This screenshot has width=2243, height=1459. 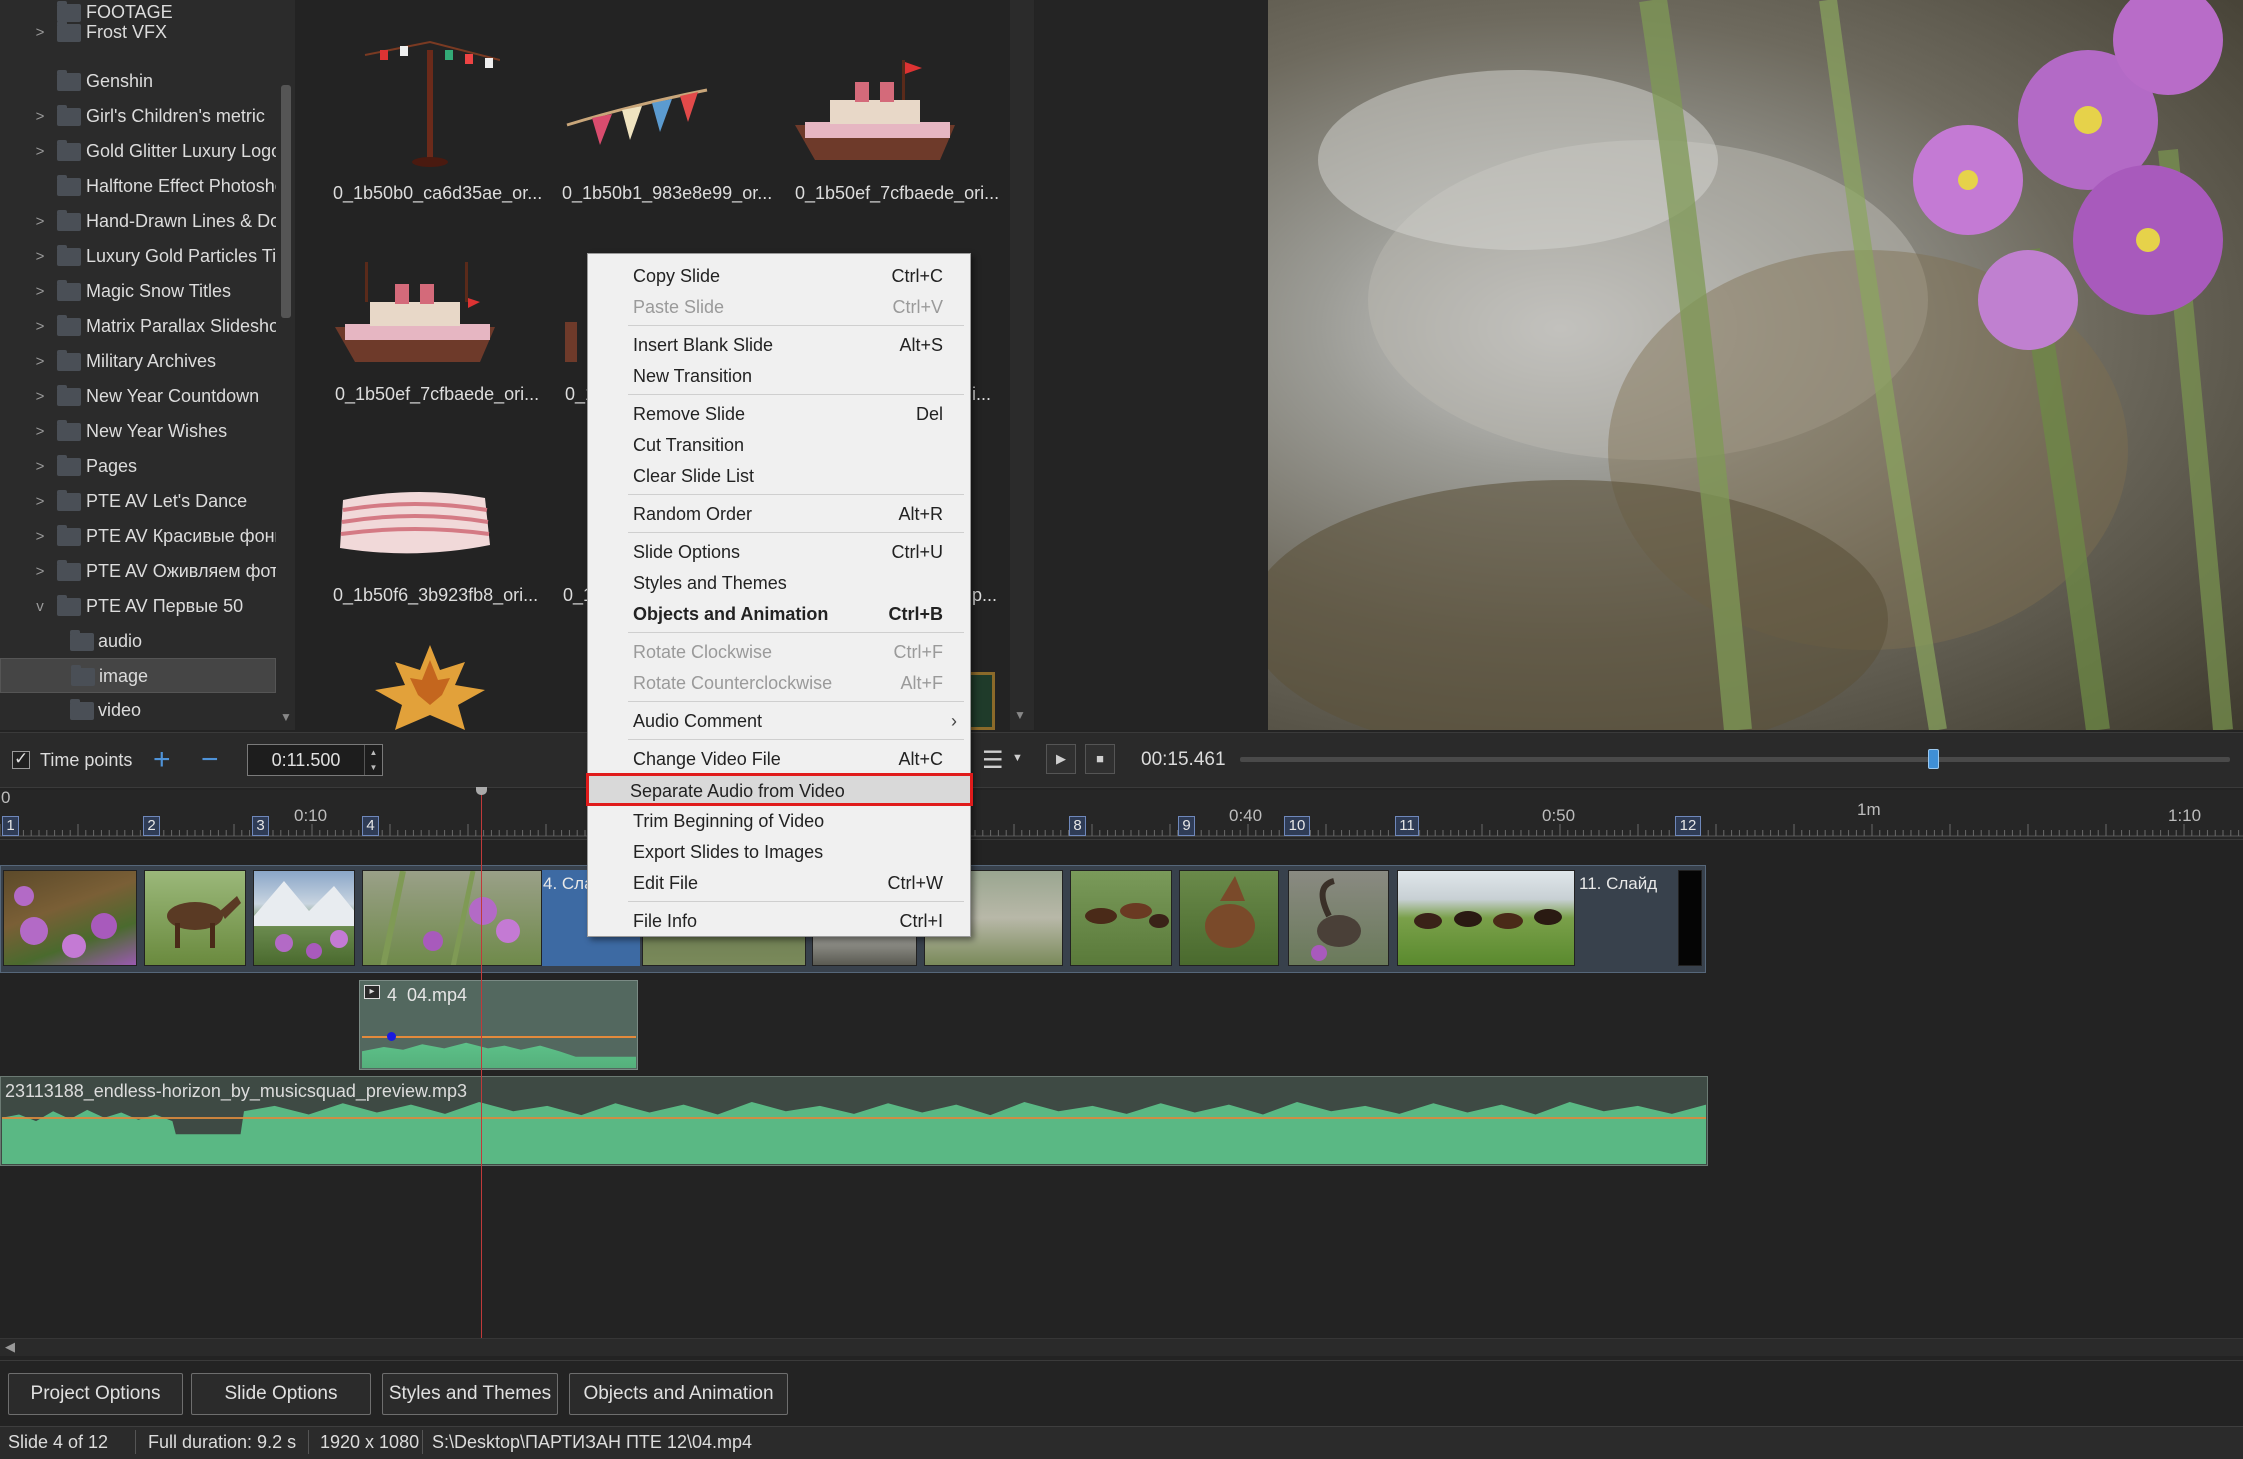 What do you see at coordinates (10, 826) in the screenshot?
I see `slide-marker: 1` at bounding box center [10, 826].